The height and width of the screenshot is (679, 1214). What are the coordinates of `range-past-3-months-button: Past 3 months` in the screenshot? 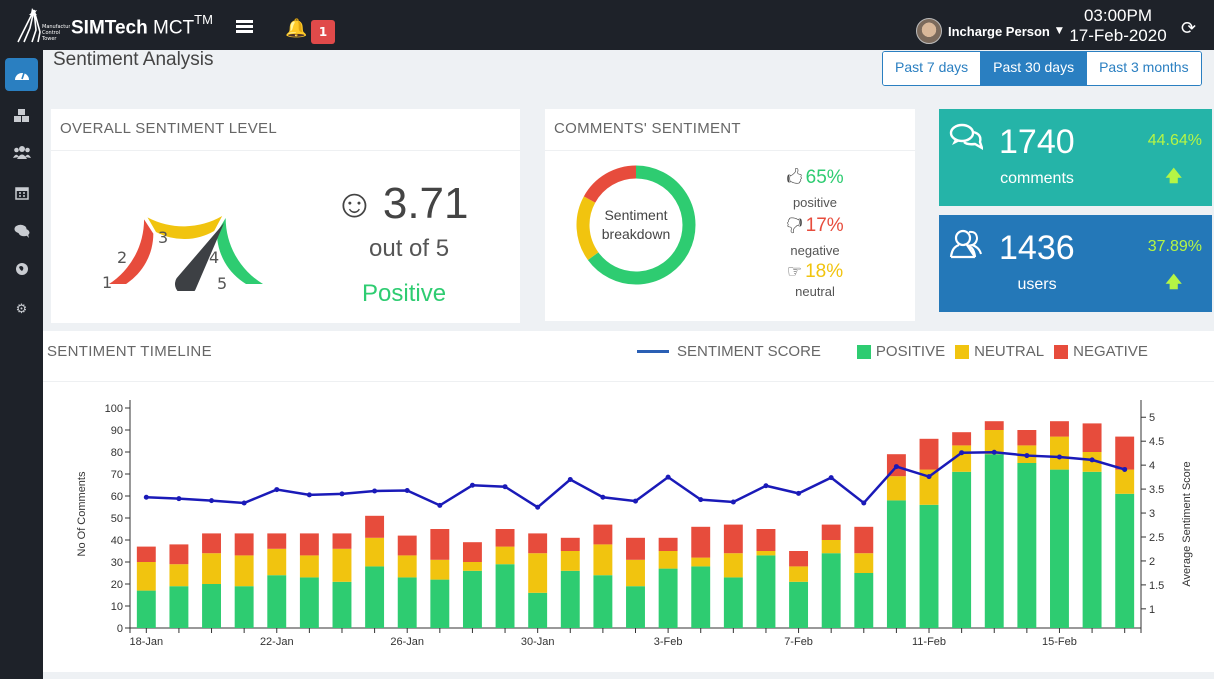 It's located at (1144, 68).